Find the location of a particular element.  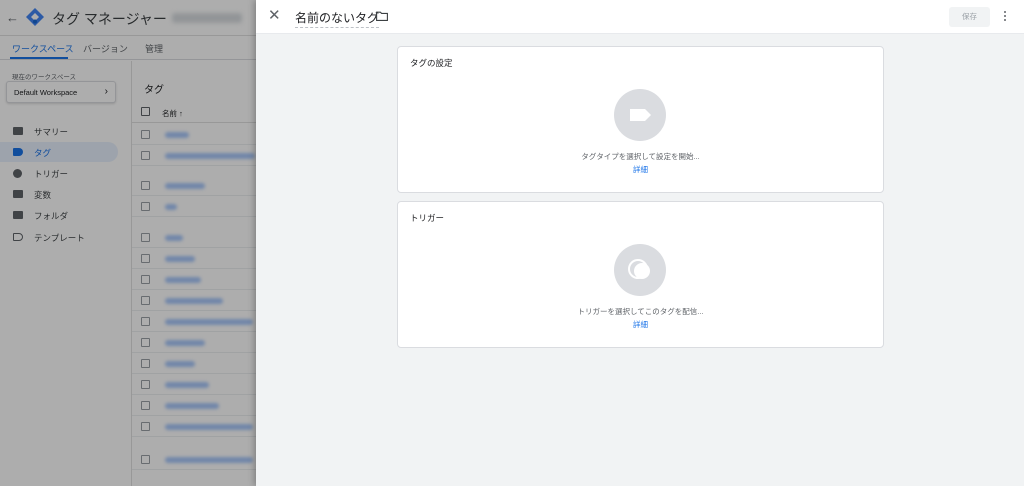

tag-name-field: 名前のないタグ is located at coordinates (337, 18).